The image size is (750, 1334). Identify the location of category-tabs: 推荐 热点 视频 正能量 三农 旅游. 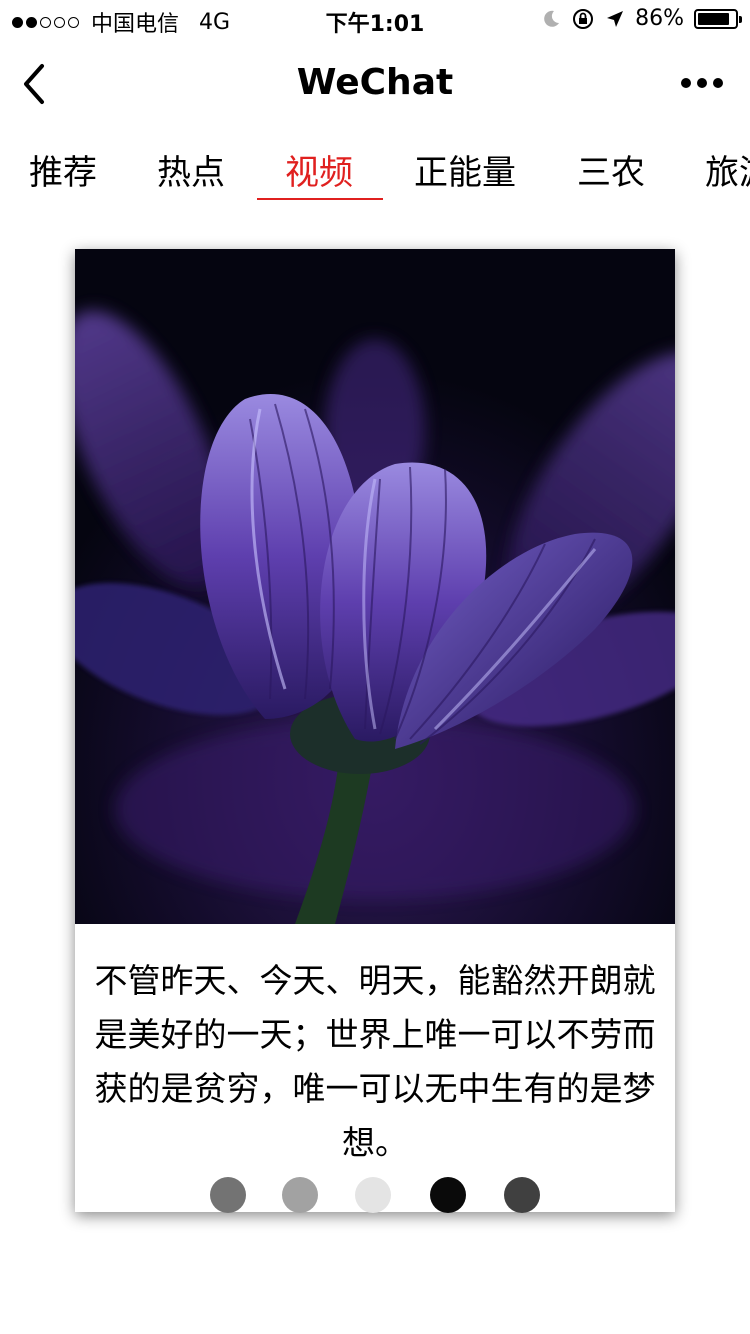
(375, 175).